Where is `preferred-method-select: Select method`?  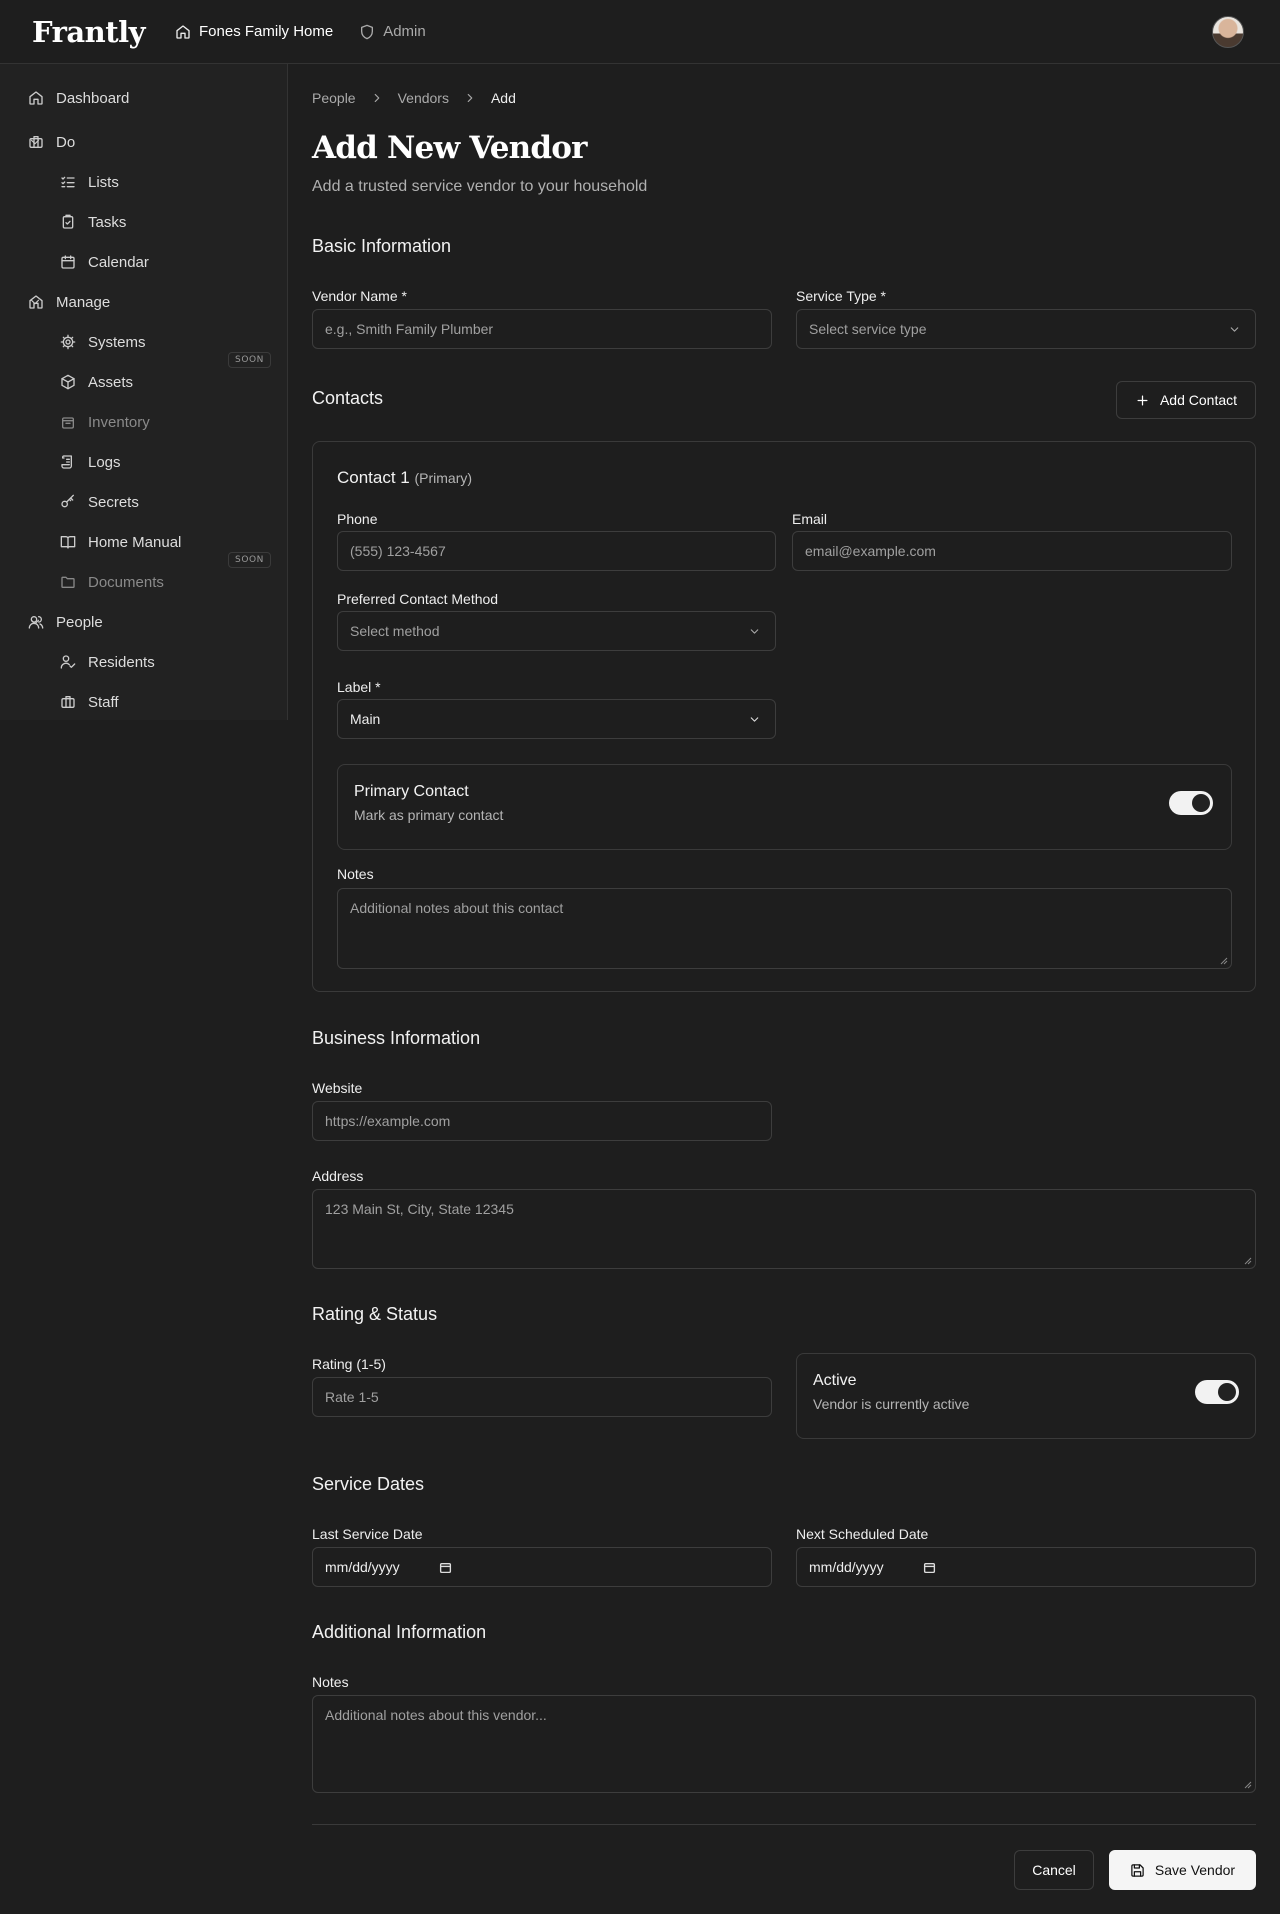 preferred-method-select: Select method is located at coordinates (556, 631).